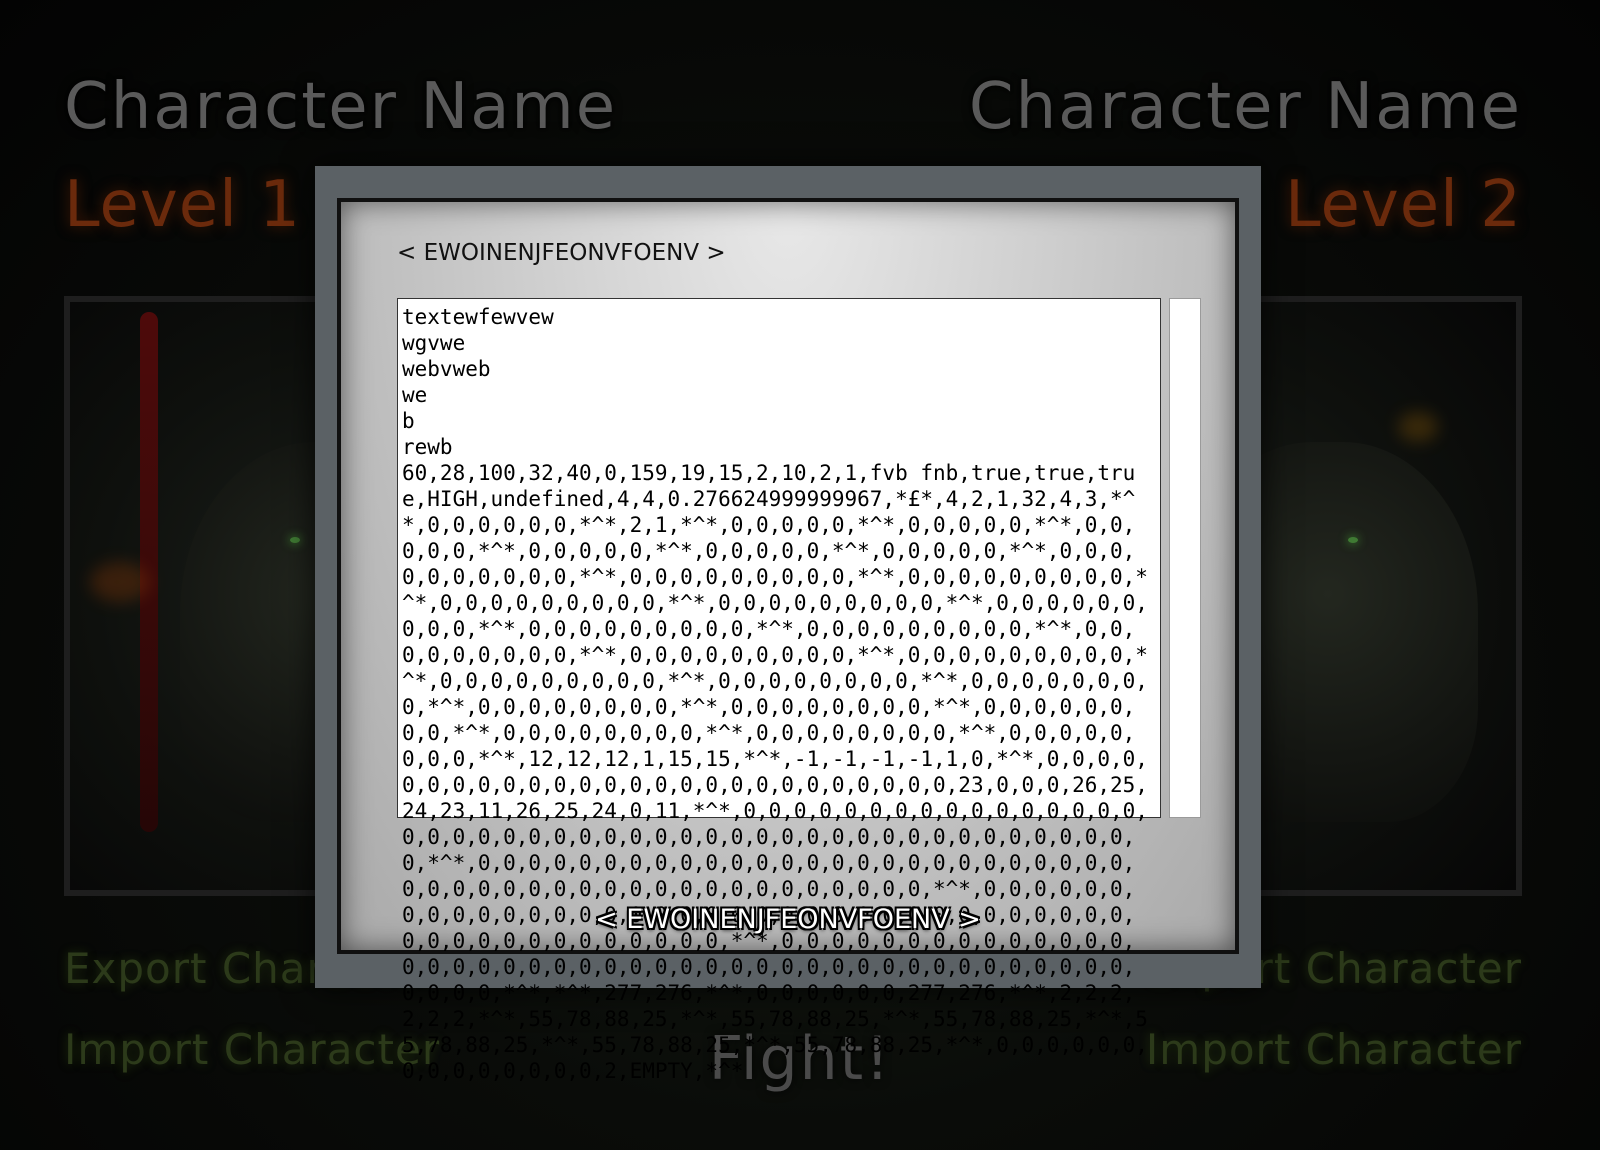 This screenshot has height=1150, width=1600. What do you see at coordinates (341, 107) in the screenshot?
I see `player1-character-name: Character Name` at bounding box center [341, 107].